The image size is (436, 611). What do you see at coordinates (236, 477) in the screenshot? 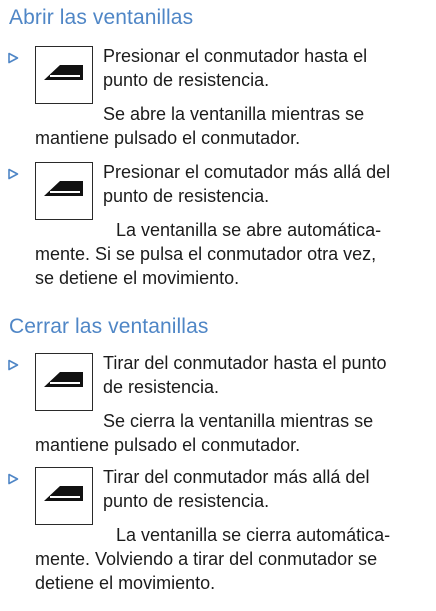
I see `step-text: Tirar del conmutador más allá del` at bounding box center [236, 477].